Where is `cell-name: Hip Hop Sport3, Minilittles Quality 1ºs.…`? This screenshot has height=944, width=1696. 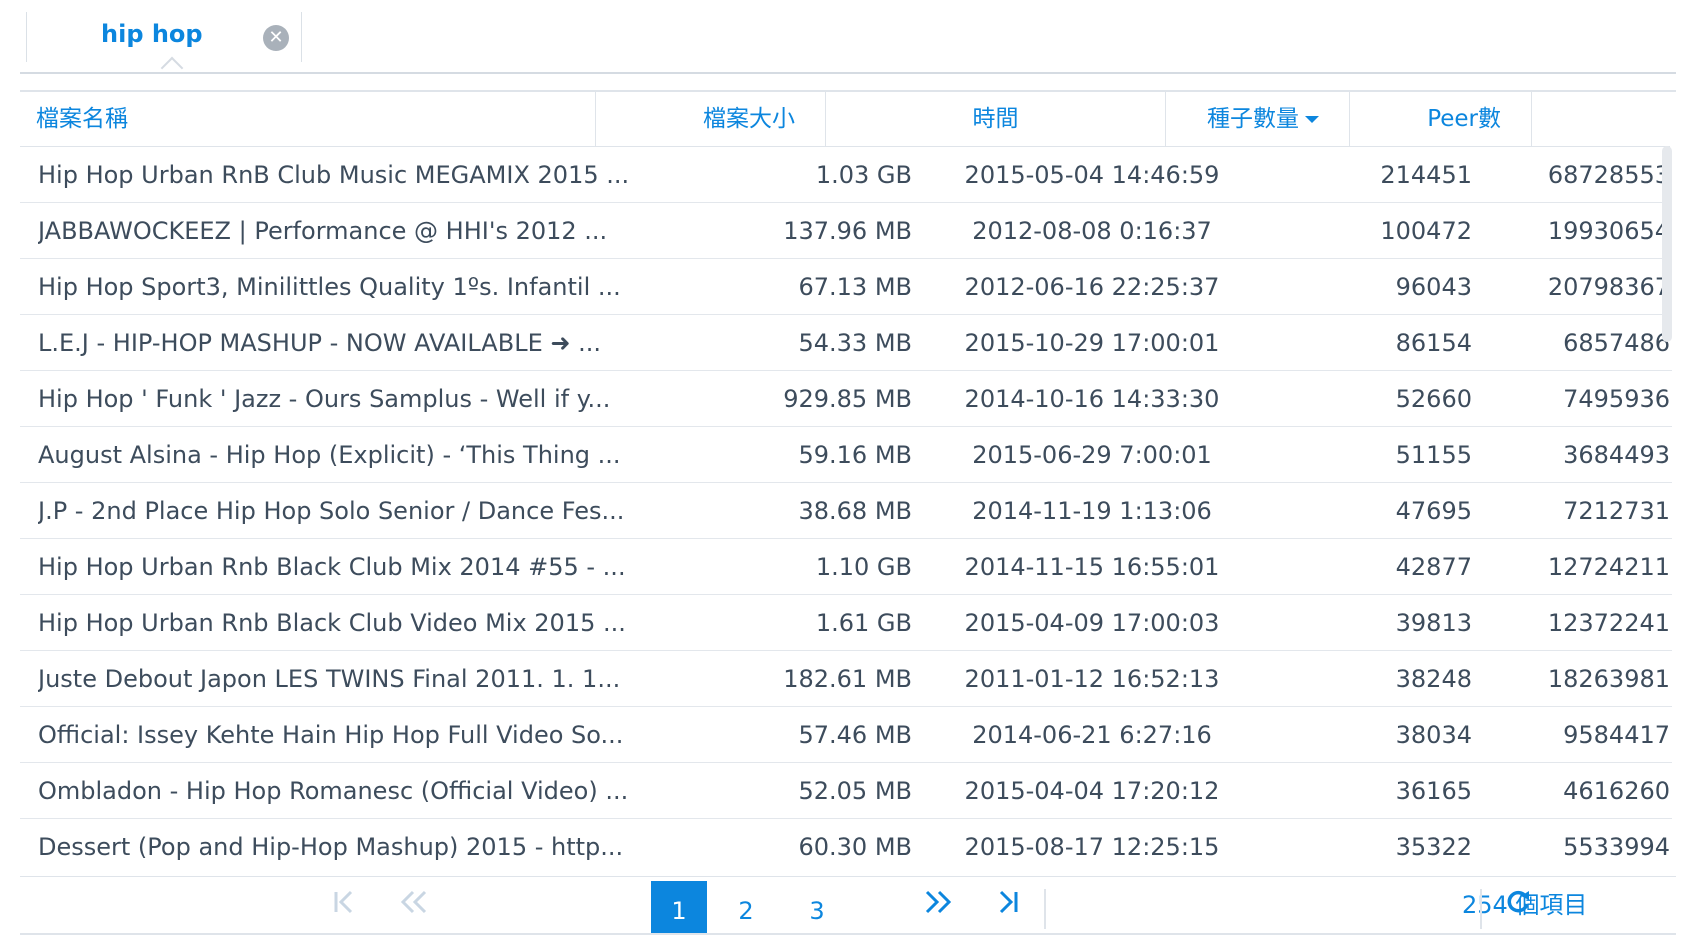
cell-name: Hip Hop Sport3, Minilittles Quality 1ºs.… is located at coordinates (329, 287).